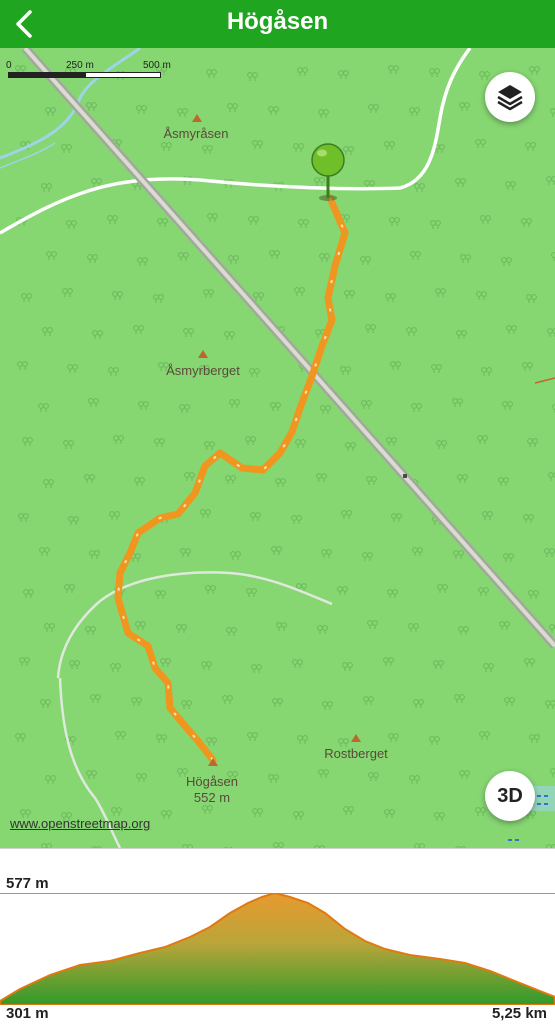 The width and height of the screenshot is (555, 1025). Describe the element at coordinates (203, 370) in the screenshot. I see `place-label: Åsmyrberget` at that location.